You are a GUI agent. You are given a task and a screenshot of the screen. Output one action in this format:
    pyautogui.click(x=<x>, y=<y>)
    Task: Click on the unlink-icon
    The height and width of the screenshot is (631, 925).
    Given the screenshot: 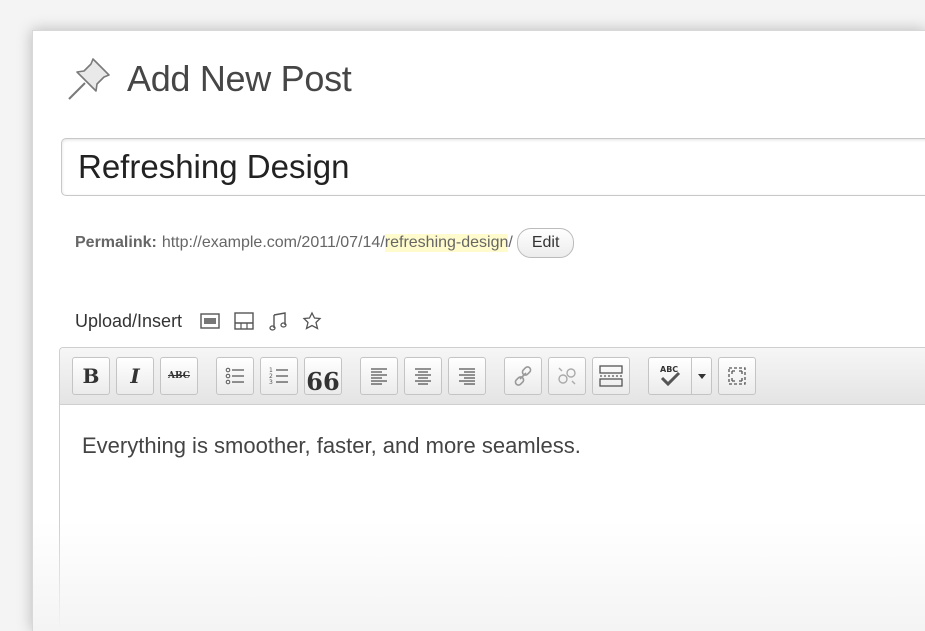 What is the action you would take?
    pyautogui.click(x=567, y=376)
    